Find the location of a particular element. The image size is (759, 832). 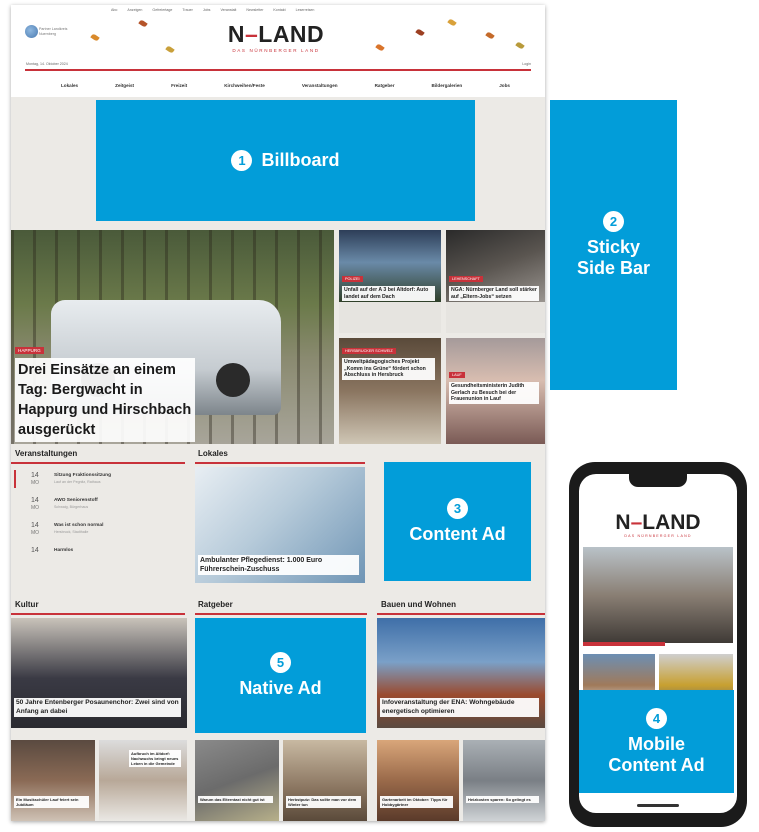

site-logo: N–LAND DAS NÜRNBERGER LAND is located at coordinates (276, 37).